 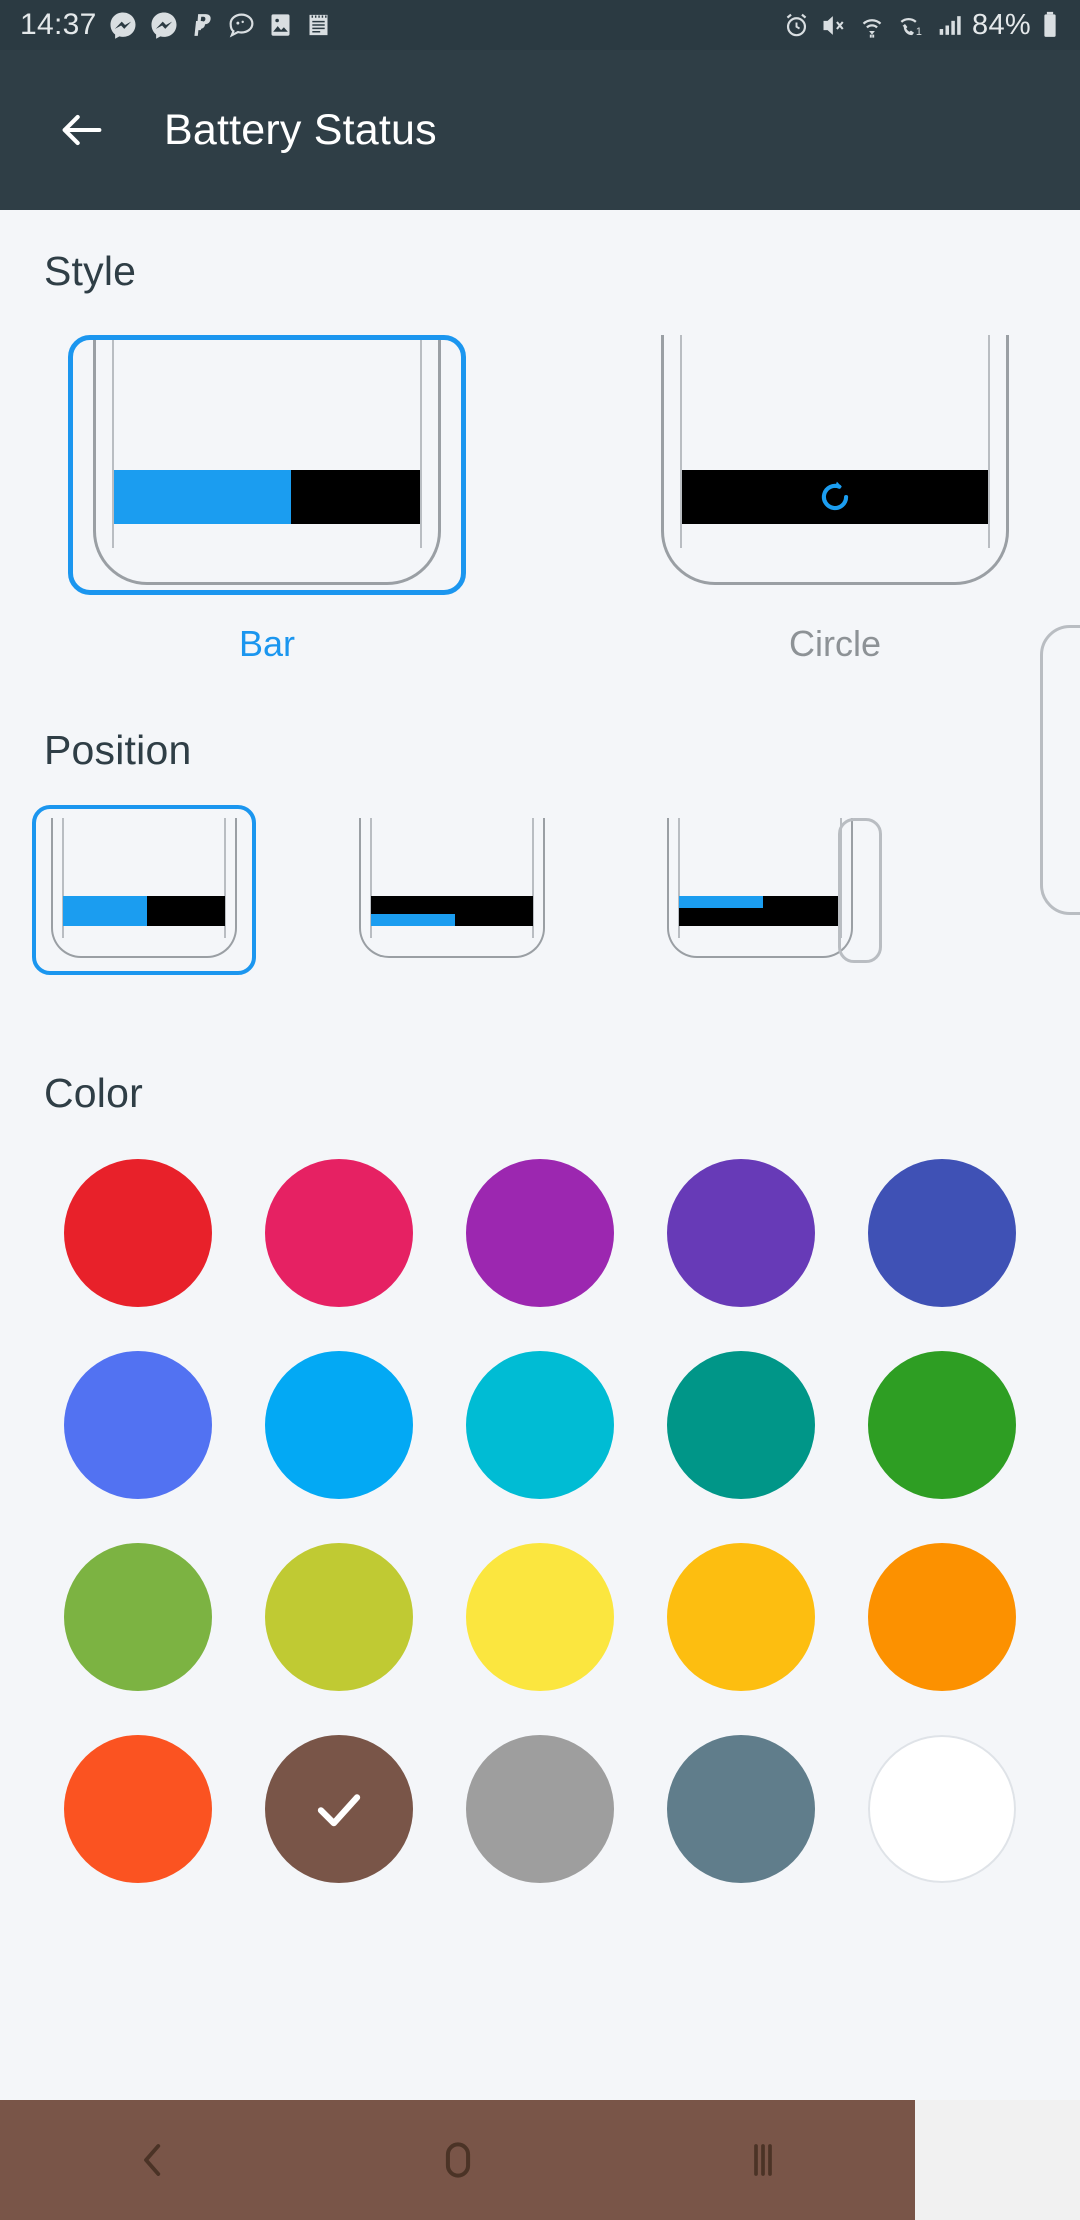 I want to click on style-section-heading: Style, so click(x=90, y=271).